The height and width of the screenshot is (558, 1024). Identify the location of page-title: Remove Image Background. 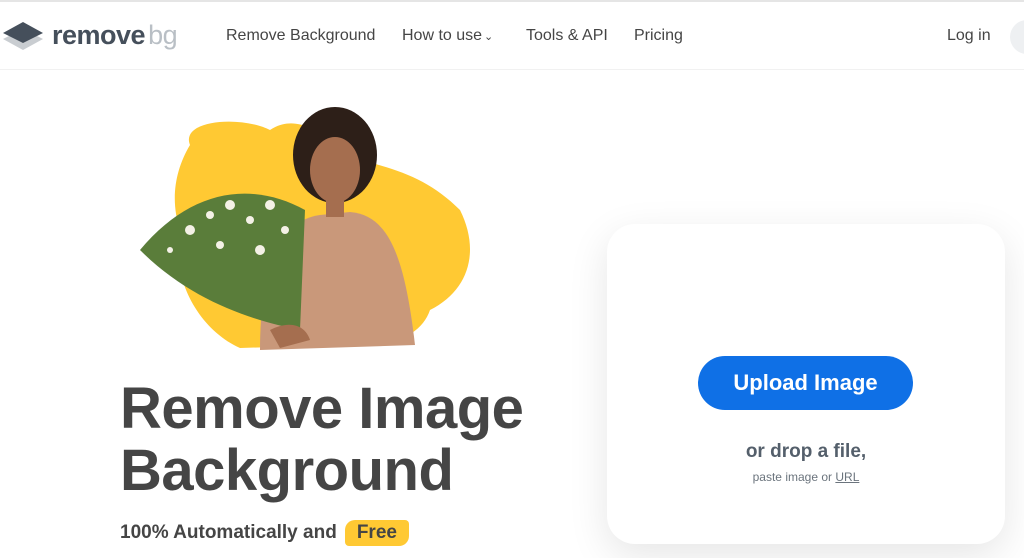
(322, 439).